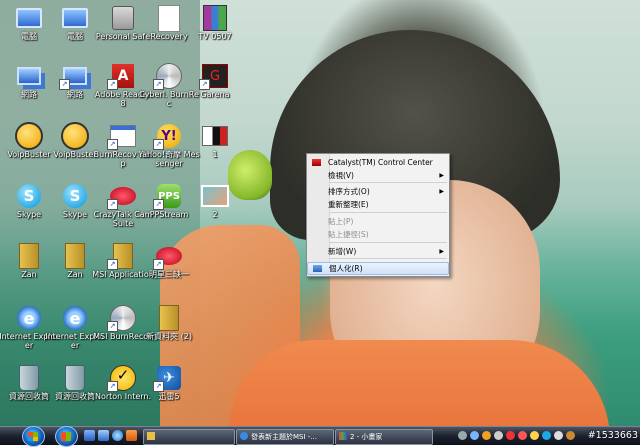 The width and height of the screenshot is (640, 447). I want to click on watermark-id-text: #1533663, so click(612, 435).